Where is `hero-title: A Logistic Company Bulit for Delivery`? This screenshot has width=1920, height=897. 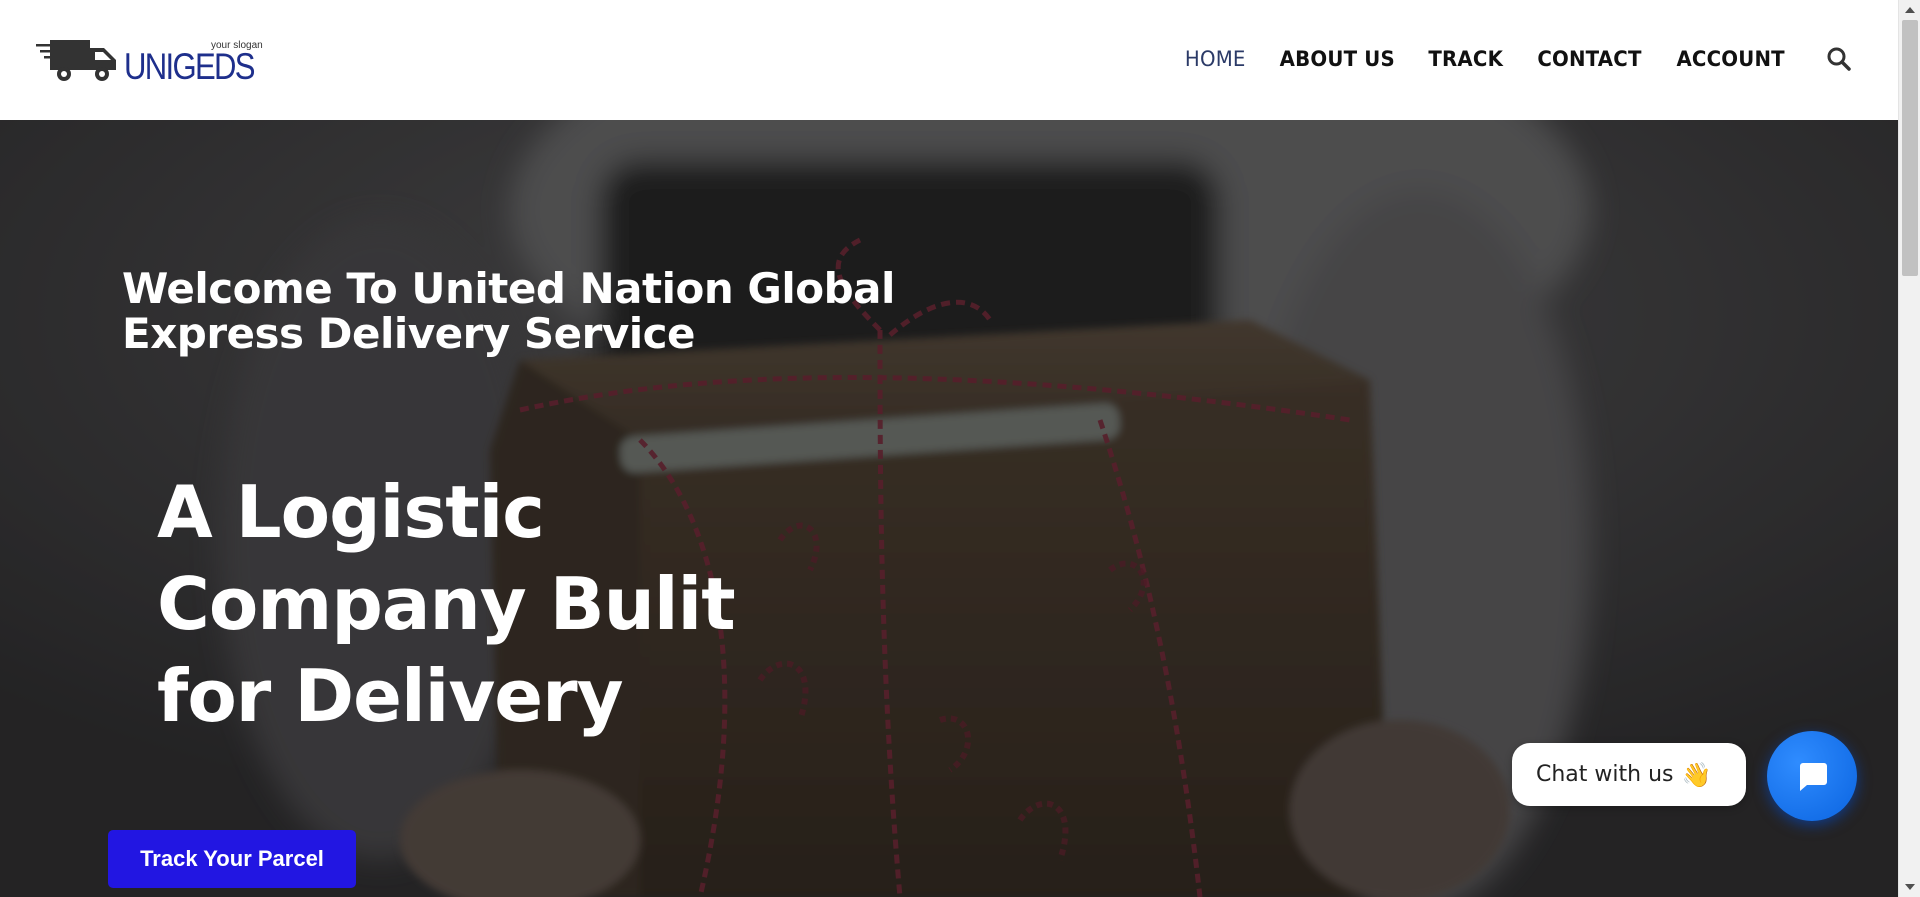
hero-title: A Logistic Company Bulit for Delivery is located at coordinates (487, 604).